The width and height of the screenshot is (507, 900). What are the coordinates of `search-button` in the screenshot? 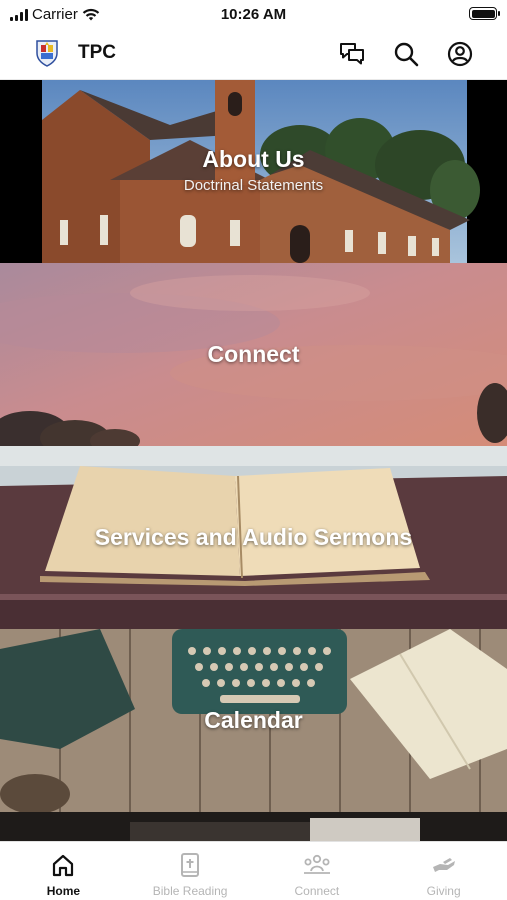 It's located at (406, 54).